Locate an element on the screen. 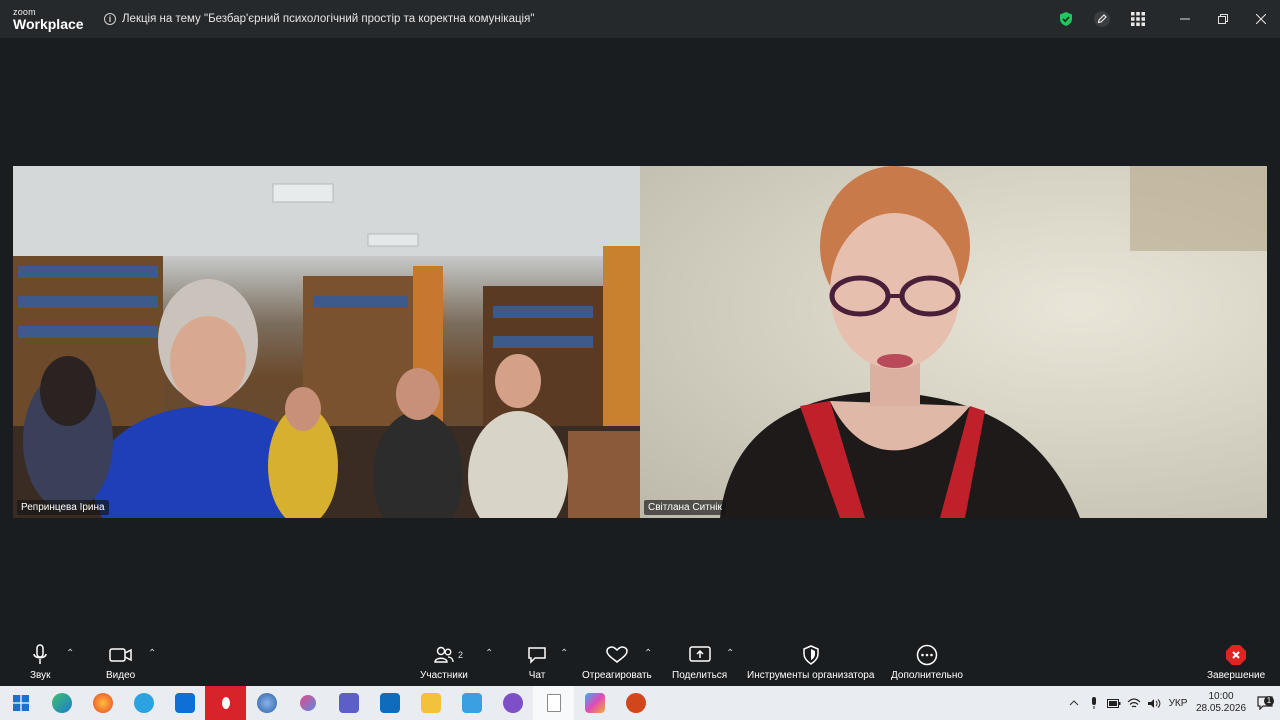 This screenshot has height=720, width=1280. grid-icon is located at coordinates (1138, 19).